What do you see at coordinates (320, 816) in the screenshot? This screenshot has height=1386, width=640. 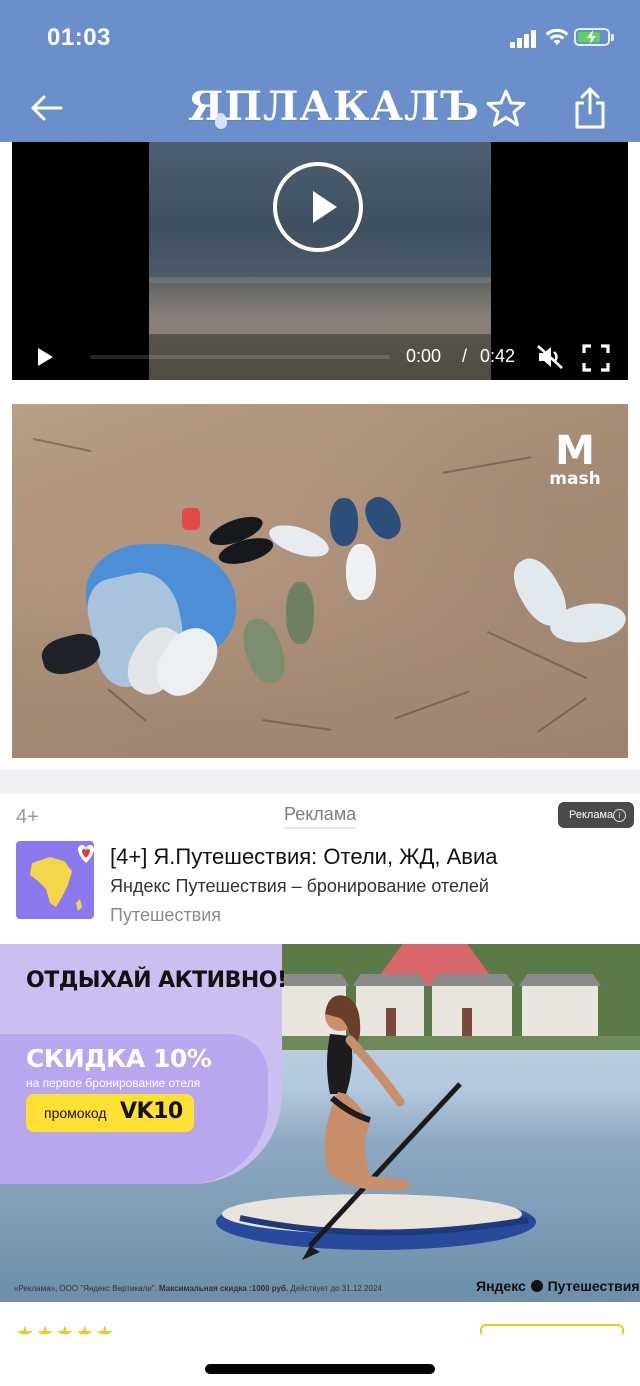 I see `ad-label: Реклама` at bounding box center [320, 816].